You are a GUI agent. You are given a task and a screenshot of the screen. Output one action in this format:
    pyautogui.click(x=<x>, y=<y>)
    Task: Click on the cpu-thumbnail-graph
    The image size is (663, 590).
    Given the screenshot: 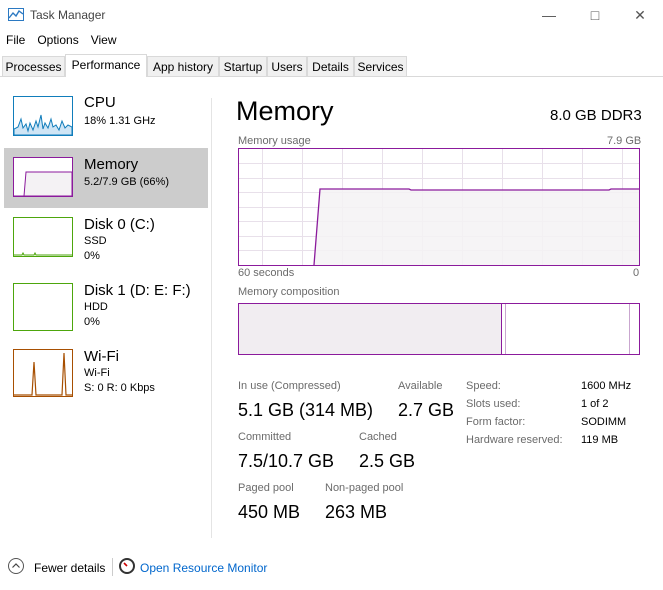 What is the action you would take?
    pyautogui.click(x=43, y=116)
    